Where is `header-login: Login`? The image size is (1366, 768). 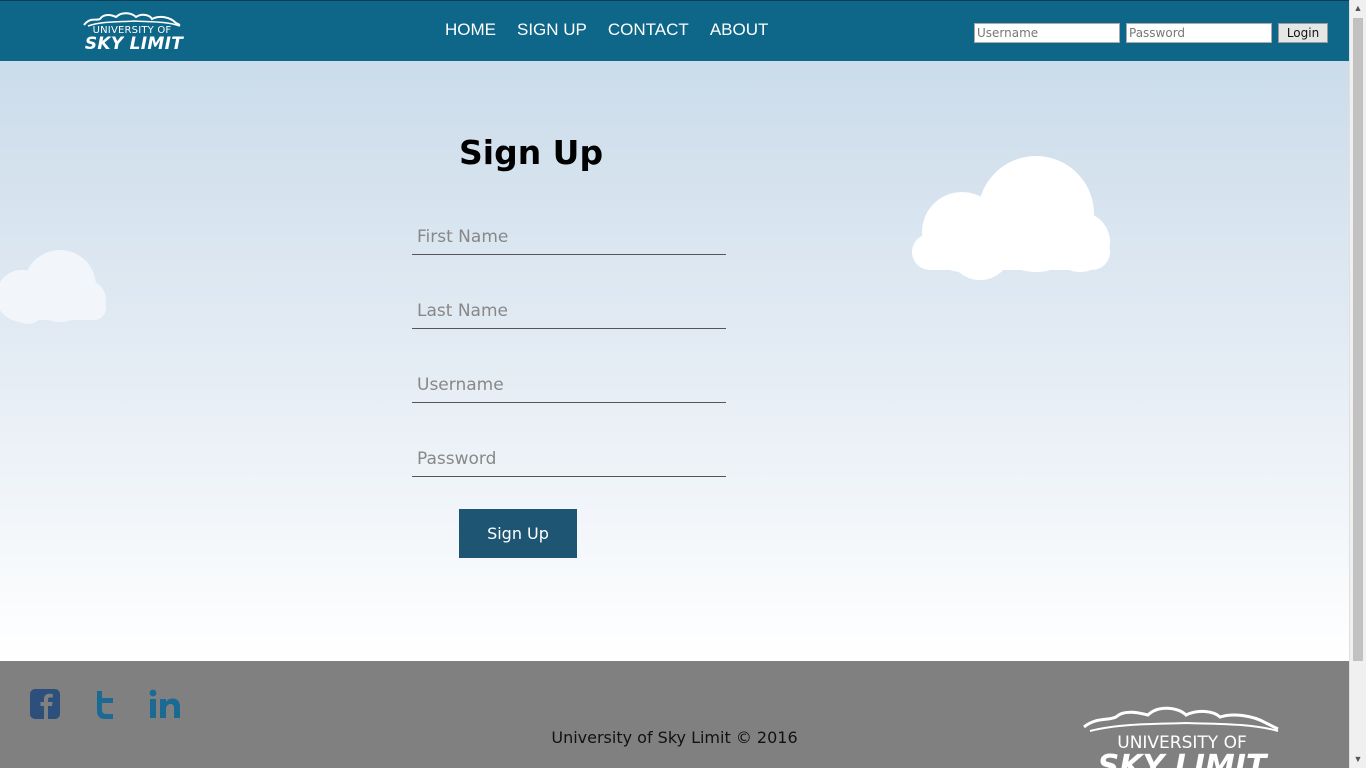
header-login: Login is located at coordinates (1151, 33).